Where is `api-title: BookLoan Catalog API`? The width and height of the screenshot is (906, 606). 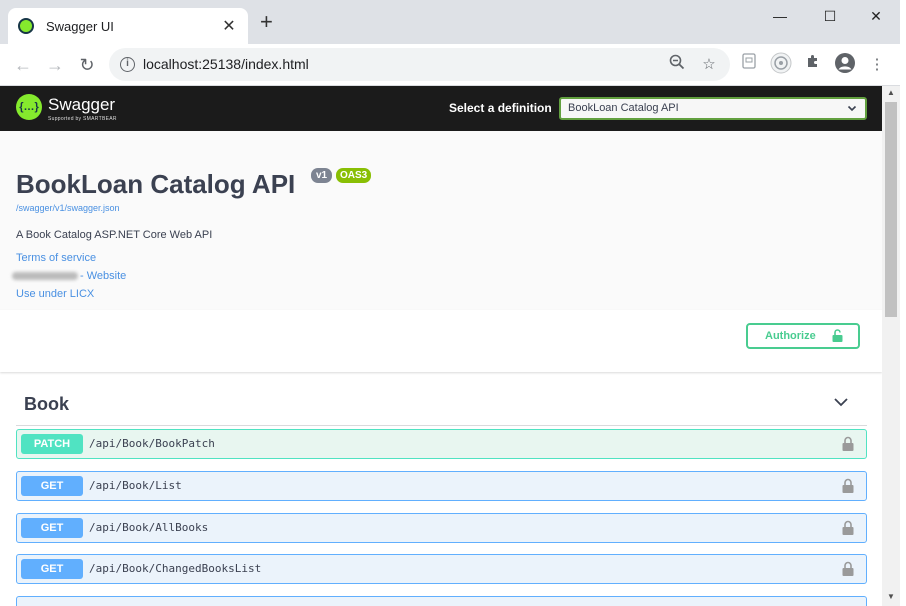
api-title: BookLoan Catalog API is located at coordinates (156, 184).